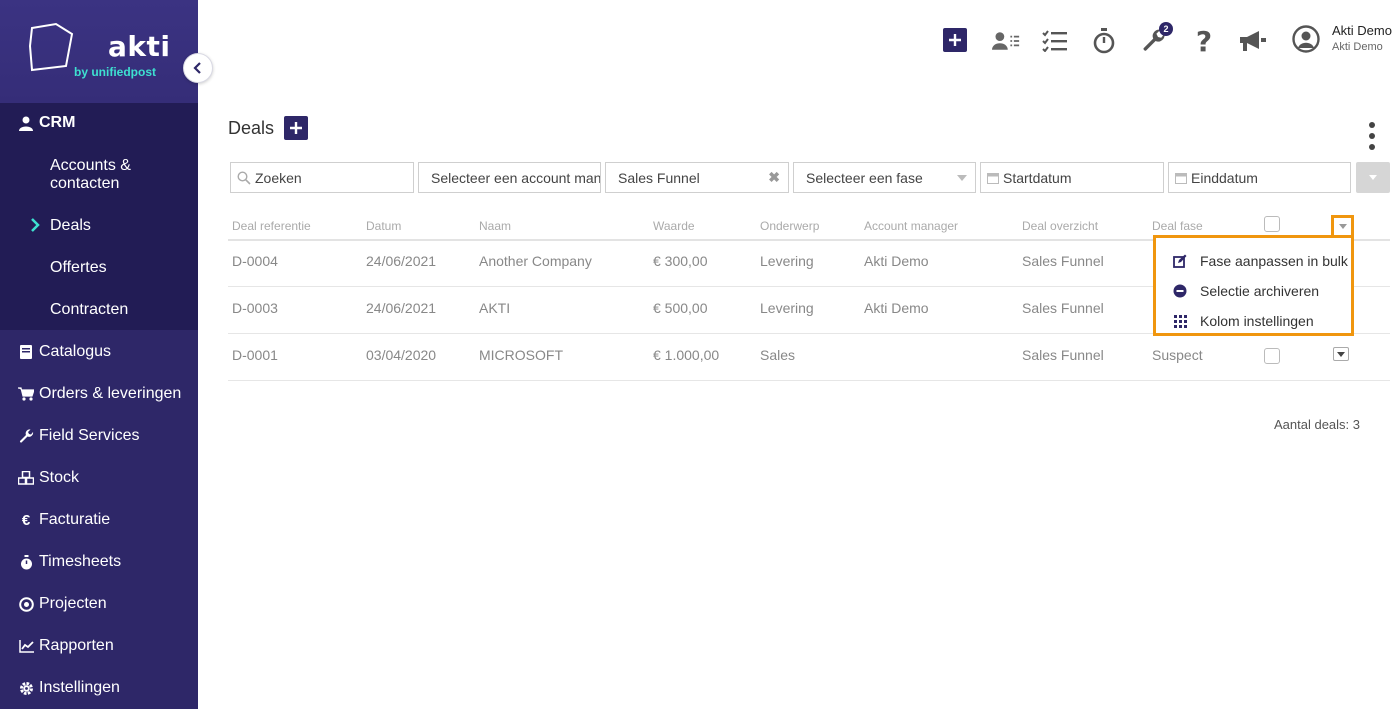  What do you see at coordinates (322, 177) in the screenshot?
I see `search-input: Zoeken` at bounding box center [322, 177].